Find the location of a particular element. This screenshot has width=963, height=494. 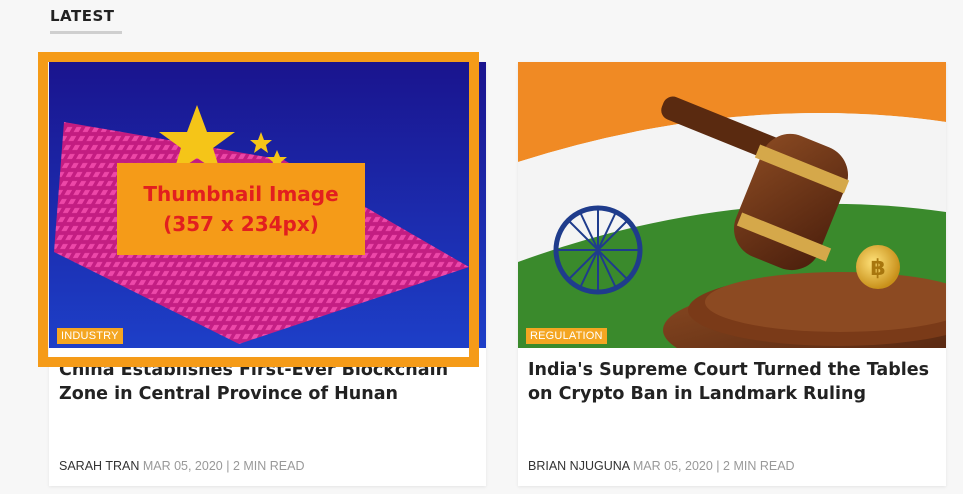

article-author: BRIAN NJUGUNA is located at coordinates (578, 466).